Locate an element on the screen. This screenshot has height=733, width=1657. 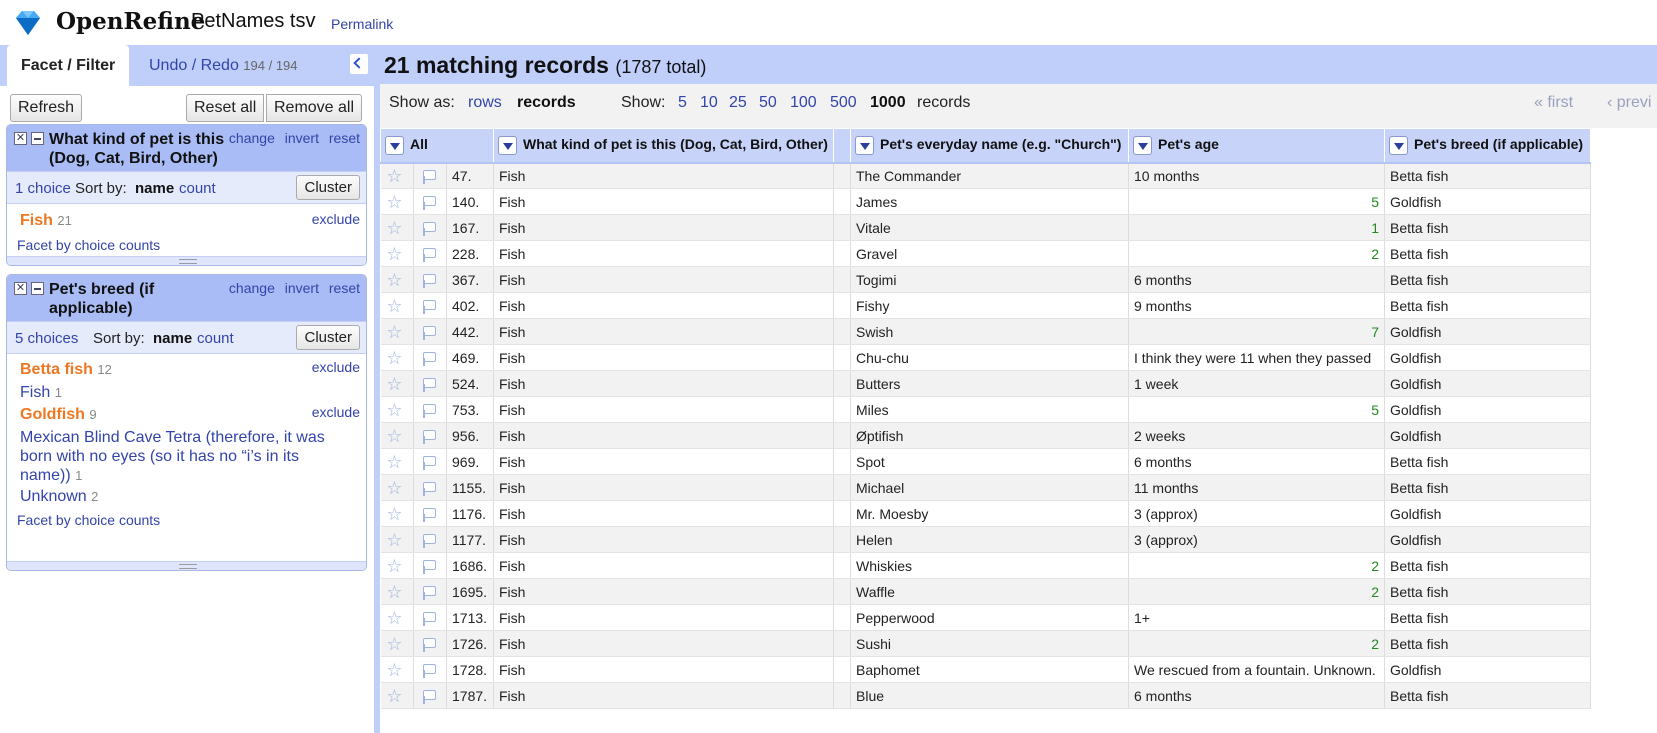
choice-count-link: 5 choices is located at coordinates (46, 338).